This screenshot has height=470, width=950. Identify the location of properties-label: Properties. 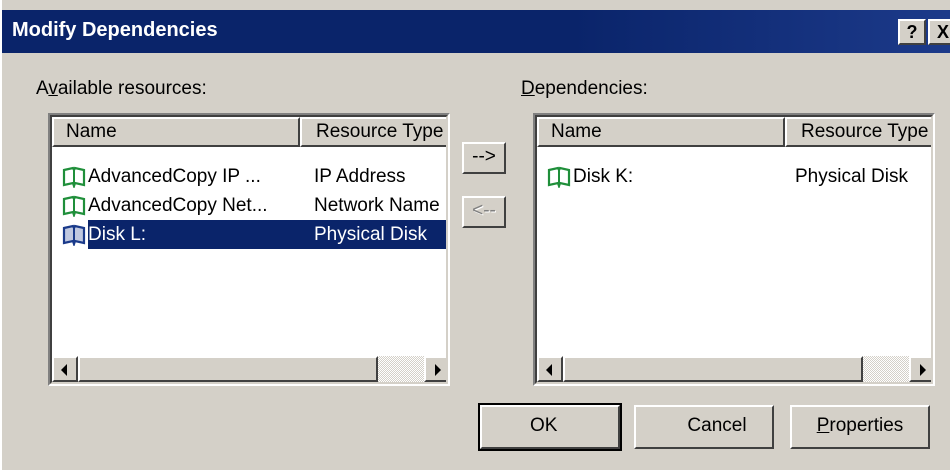
(860, 425).